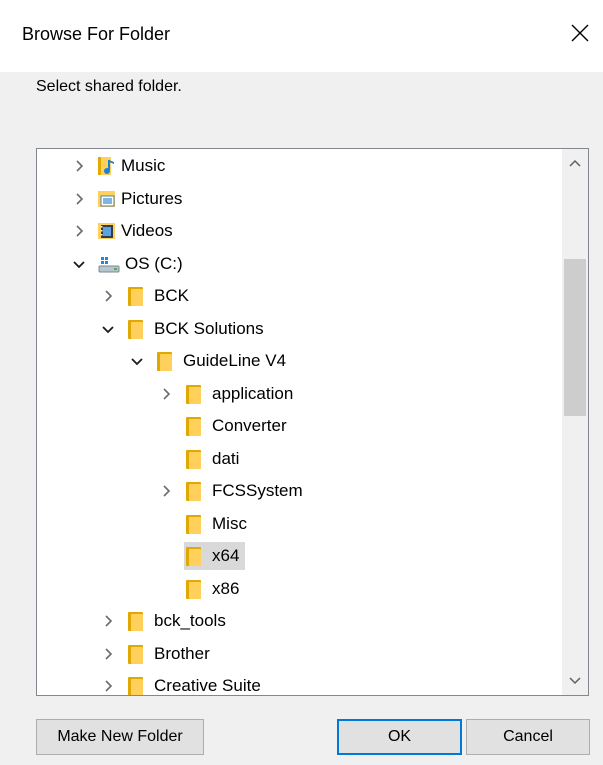 The image size is (603, 765). I want to click on tree-item: Brother, so click(299, 654).